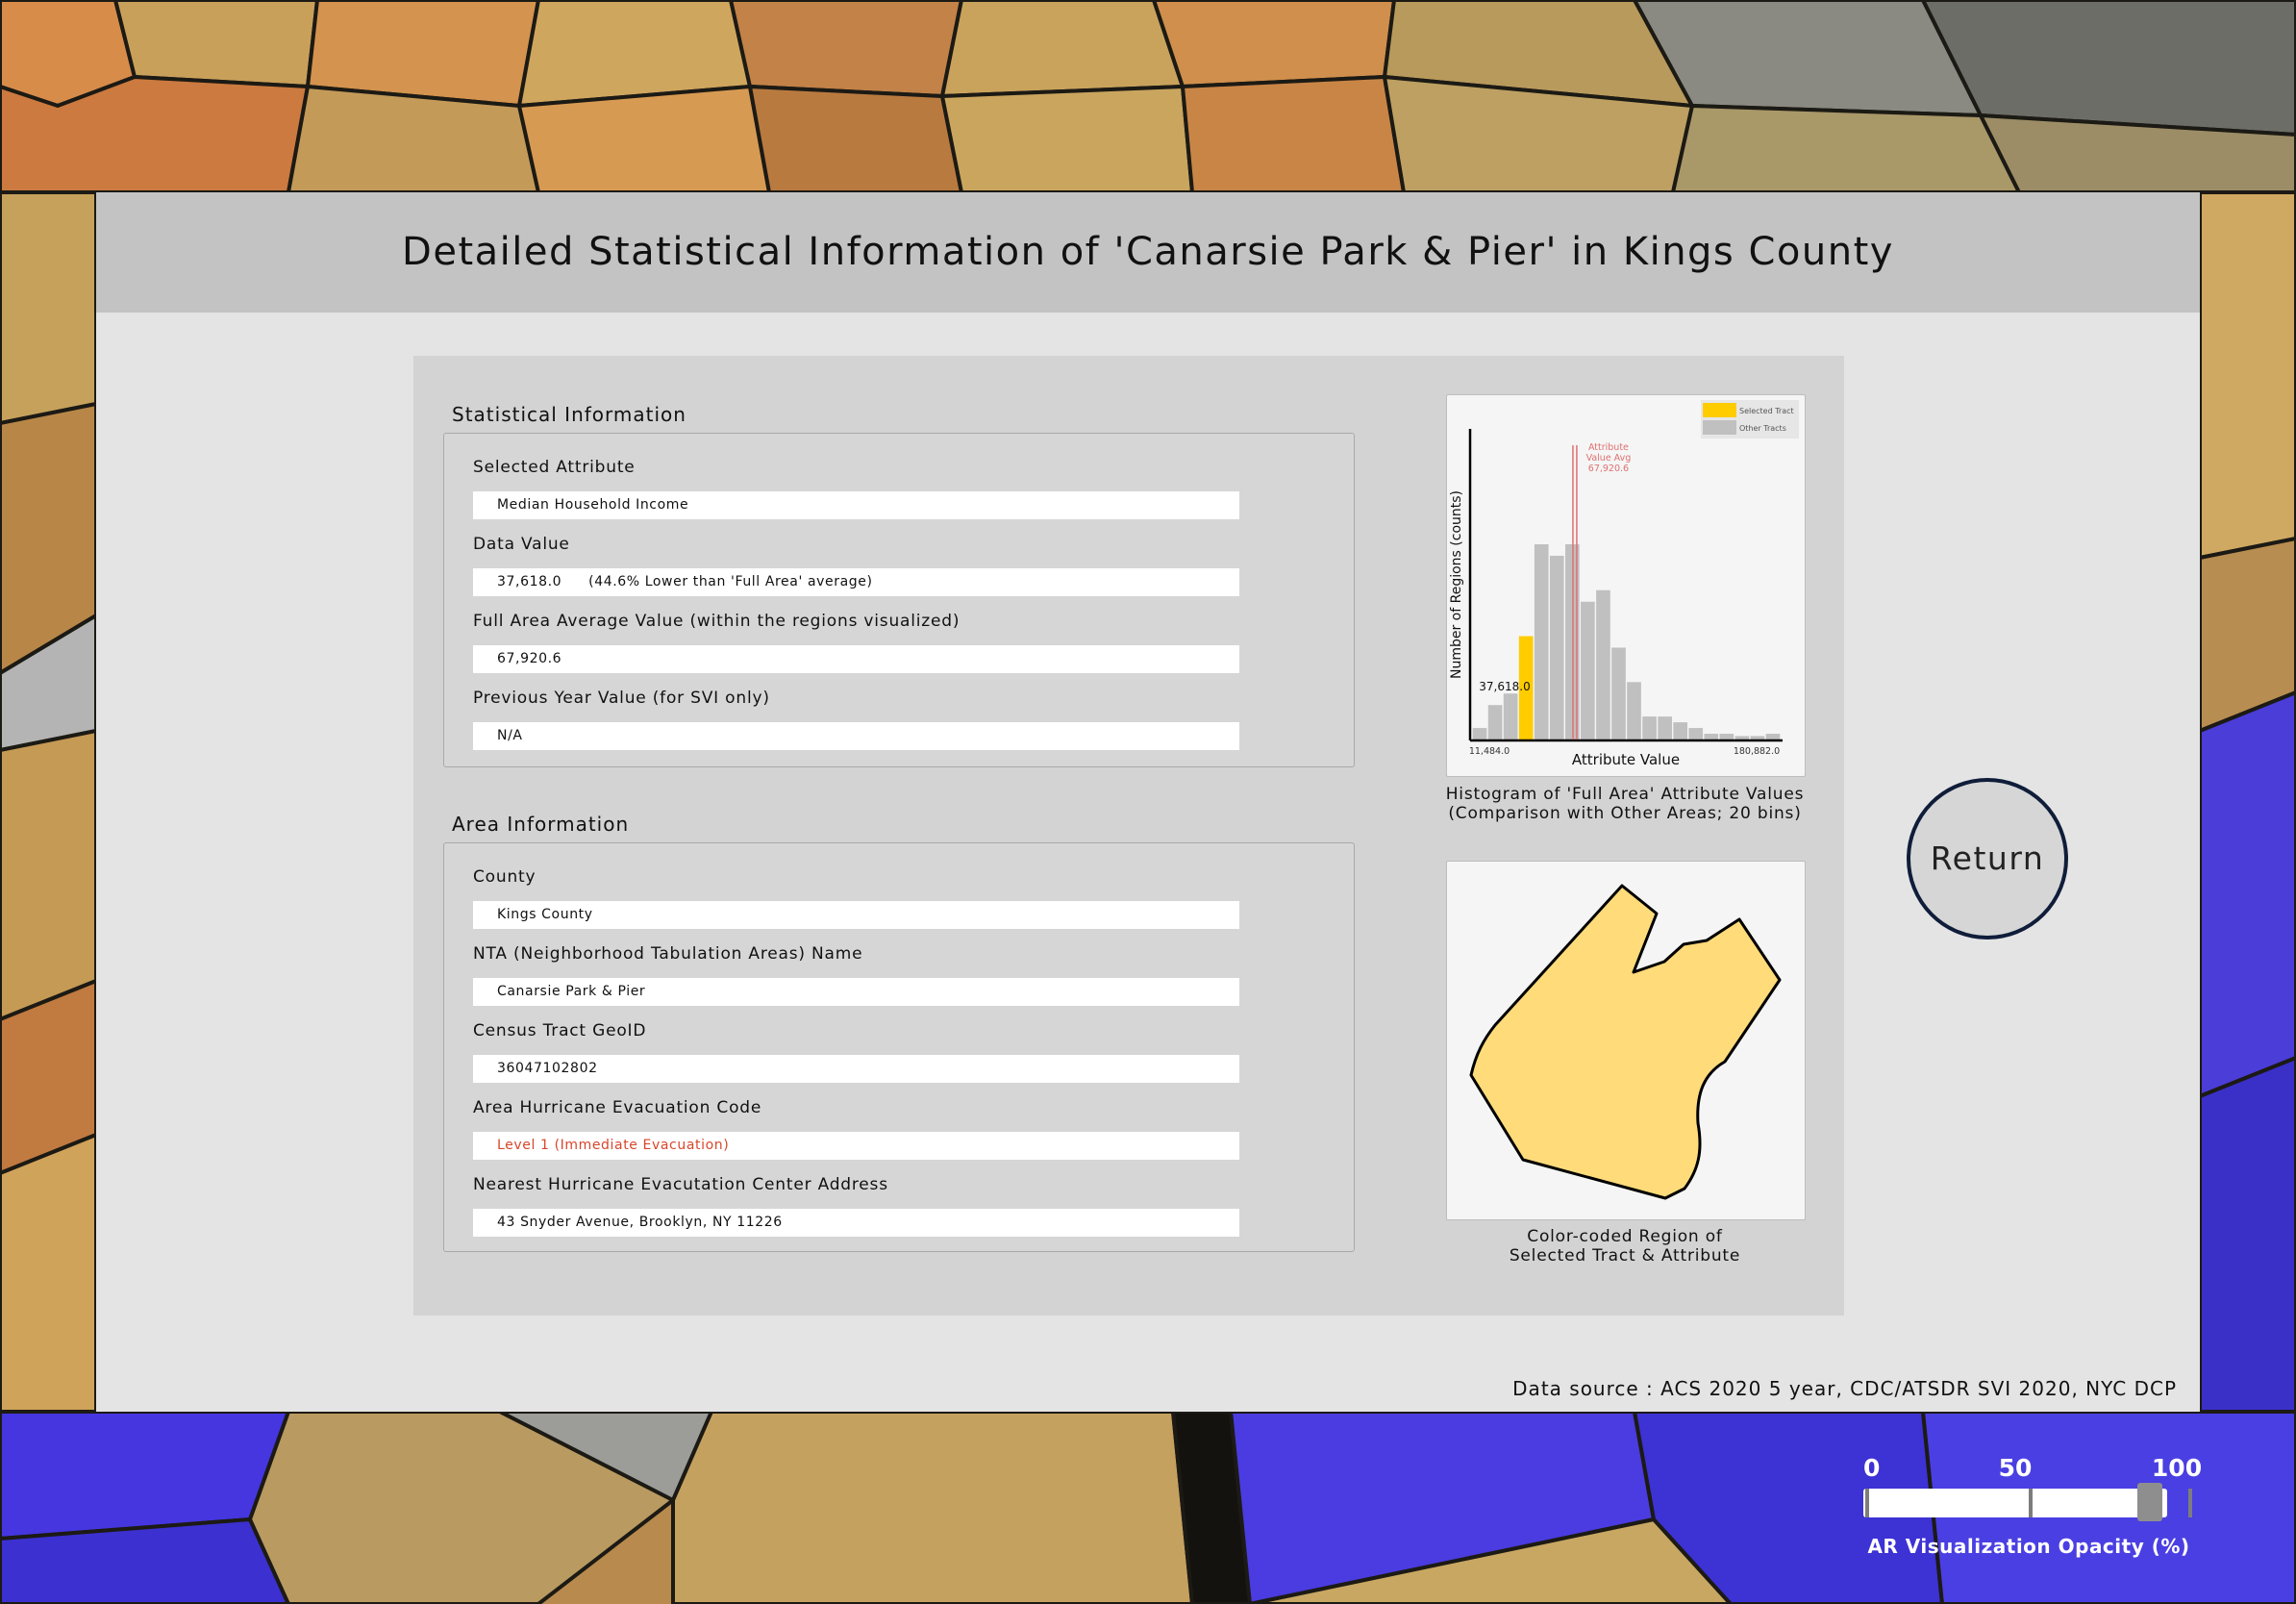  Describe the element at coordinates (1987, 859) in the screenshot. I see `return-button: Return` at that location.